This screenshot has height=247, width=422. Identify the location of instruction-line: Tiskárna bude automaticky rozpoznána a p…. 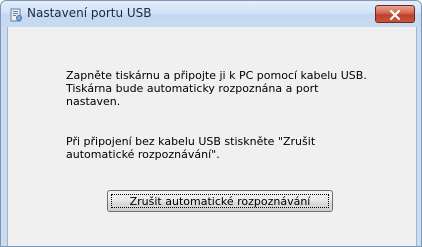
(192, 88).